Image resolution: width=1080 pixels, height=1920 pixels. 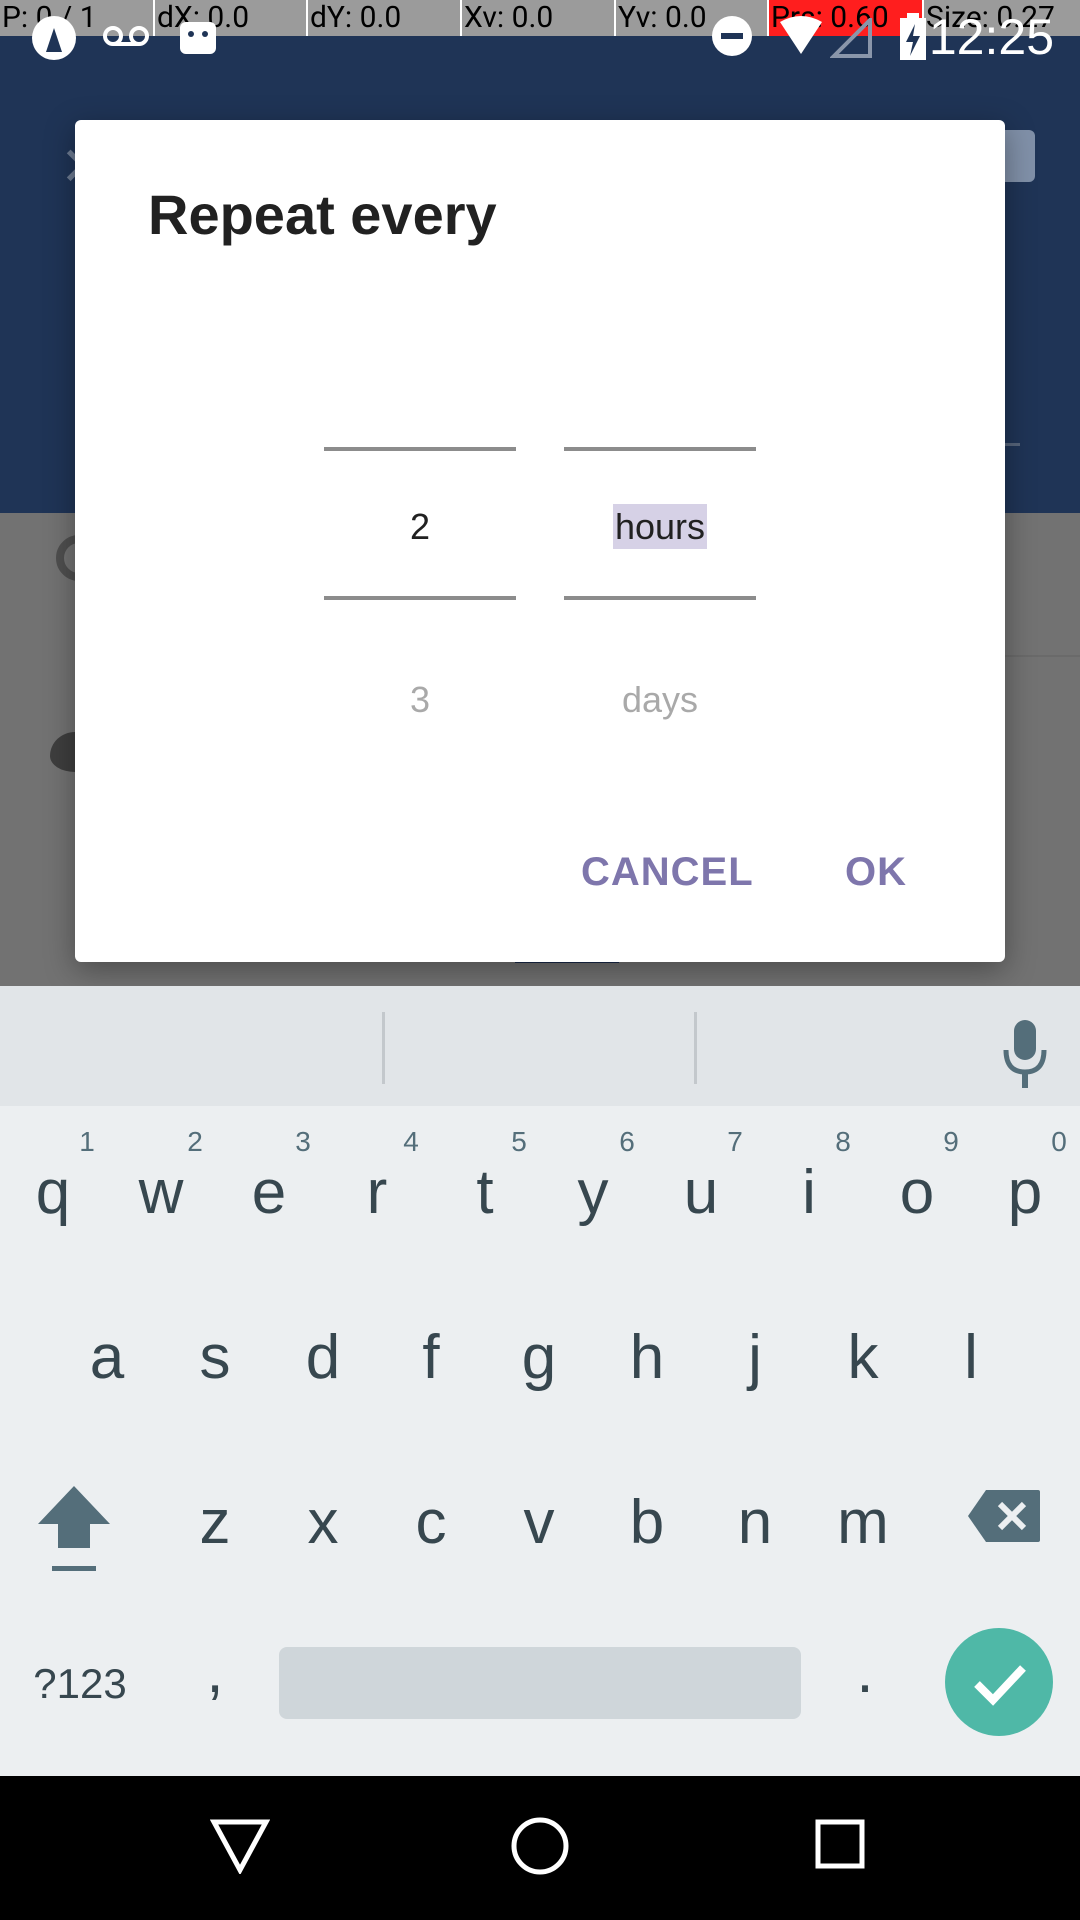 What do you see at coordinates (647, 1522) in the screenshot?
I see `key-b: b` at bounding box center [647, 1522].